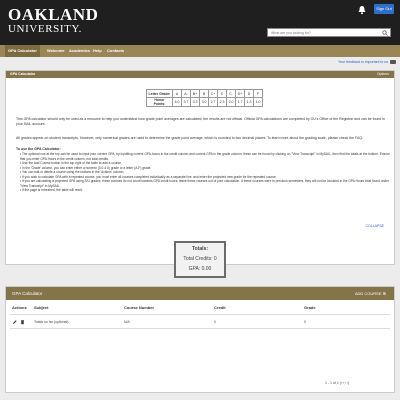 The height and width of the screenshot is (400, 400). Describe the element at coordinates (127, 322) in the screenshot. I see `row-course-number: N/A` at that location.